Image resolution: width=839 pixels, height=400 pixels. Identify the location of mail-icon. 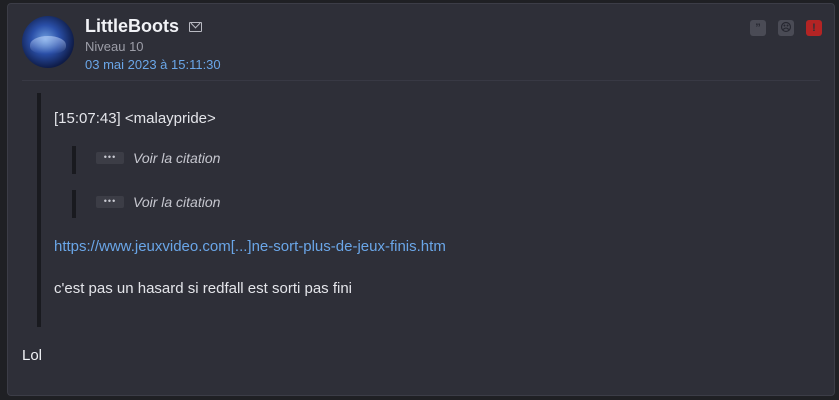
(195, 27).